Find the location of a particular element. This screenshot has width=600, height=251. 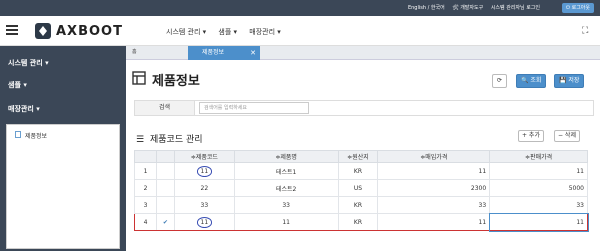

sidebar-item-product-info: 제품정보 is located at coordinates (36, 135).